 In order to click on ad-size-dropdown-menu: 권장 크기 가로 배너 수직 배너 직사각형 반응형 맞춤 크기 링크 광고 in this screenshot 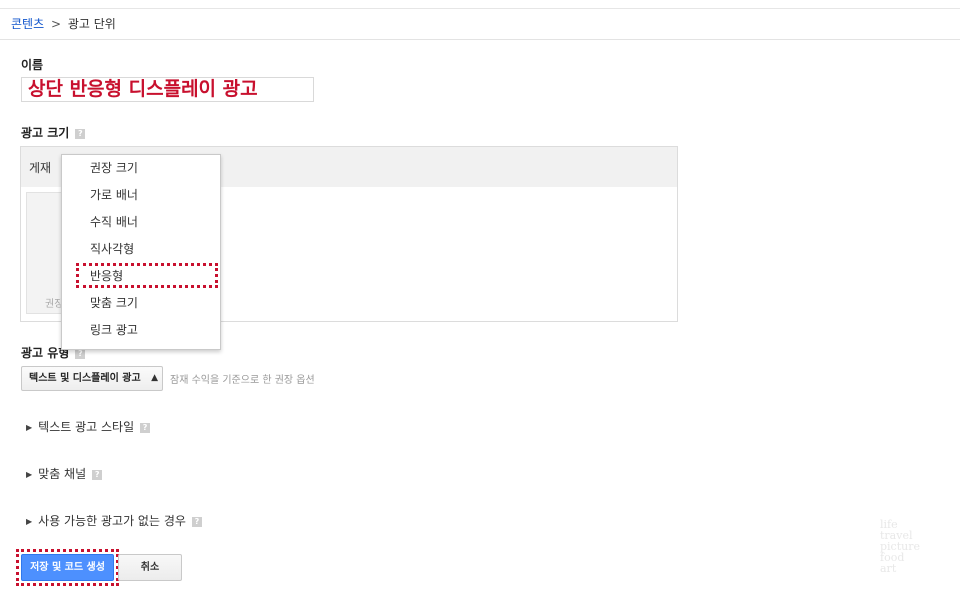, I will do `click(141, 252)`.